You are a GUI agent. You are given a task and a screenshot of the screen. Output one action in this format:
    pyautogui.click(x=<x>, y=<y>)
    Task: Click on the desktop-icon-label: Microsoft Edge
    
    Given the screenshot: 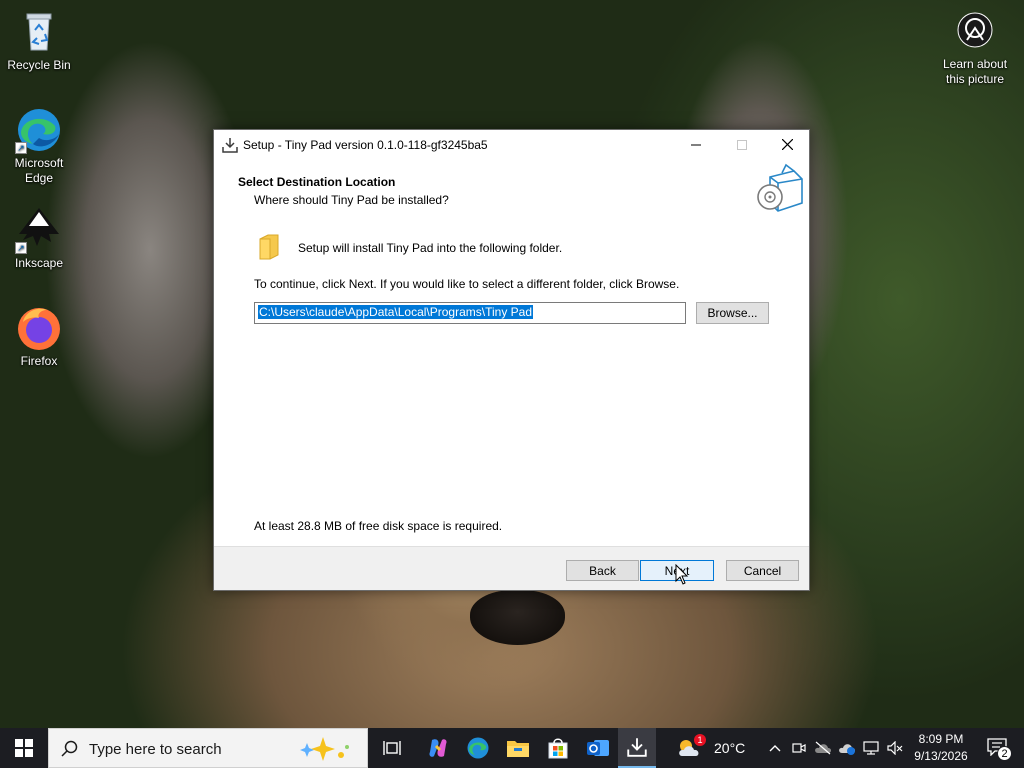 What is the action you would take?
    pyautogui.click(x=39, y=170)
    